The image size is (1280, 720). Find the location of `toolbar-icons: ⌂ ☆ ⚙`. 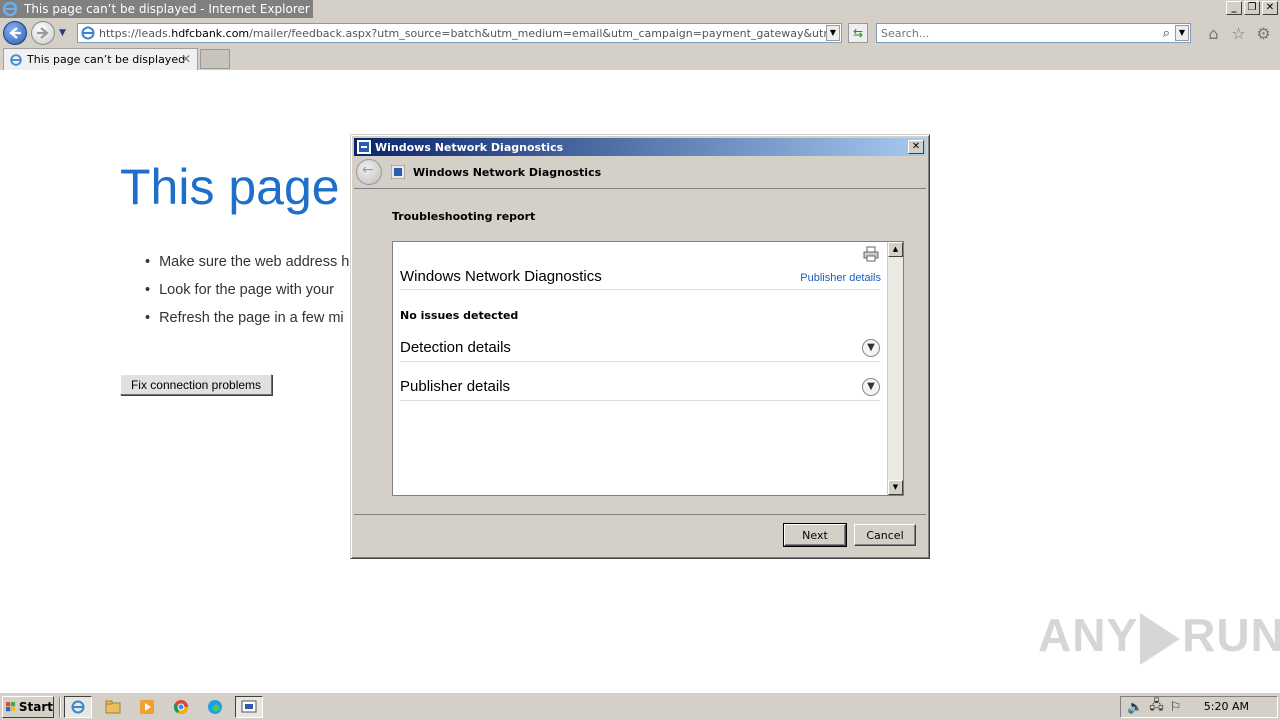

toolbar-icons: ⌂ ☆ ⚙ is located at coordinates (1238, 34).